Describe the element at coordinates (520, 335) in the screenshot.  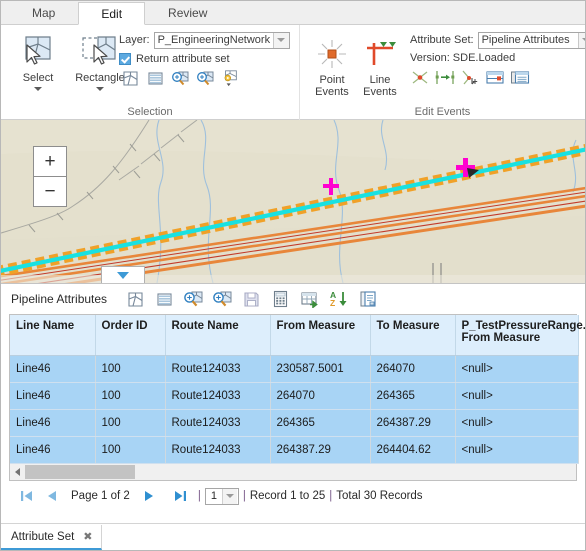
I see `column-header-p-testpressurerange-from-measure: P_TestPressureRange. From Measure` at that location.